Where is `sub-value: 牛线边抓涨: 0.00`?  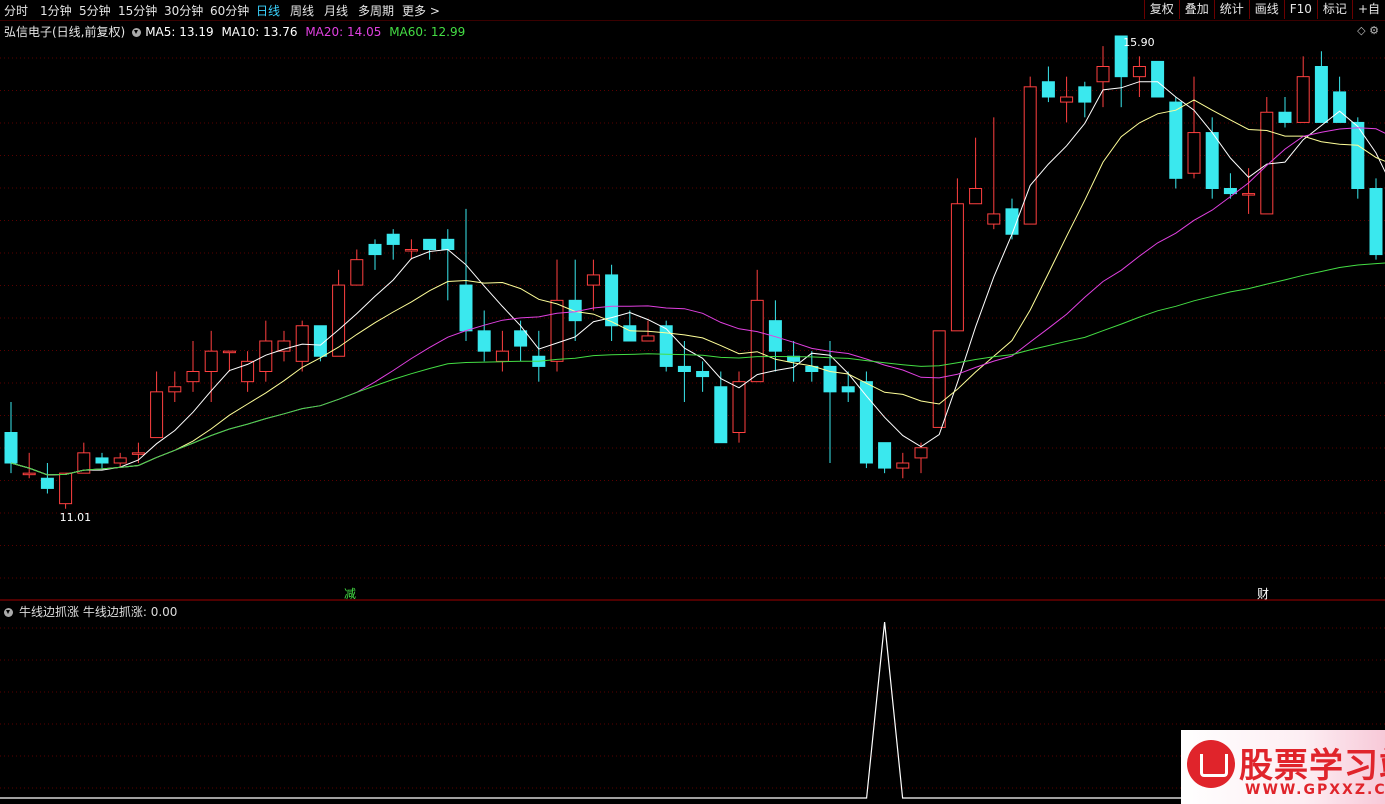 sub-value: 牛线边抓涨: 0.00 is located at coordinates (130, 612).